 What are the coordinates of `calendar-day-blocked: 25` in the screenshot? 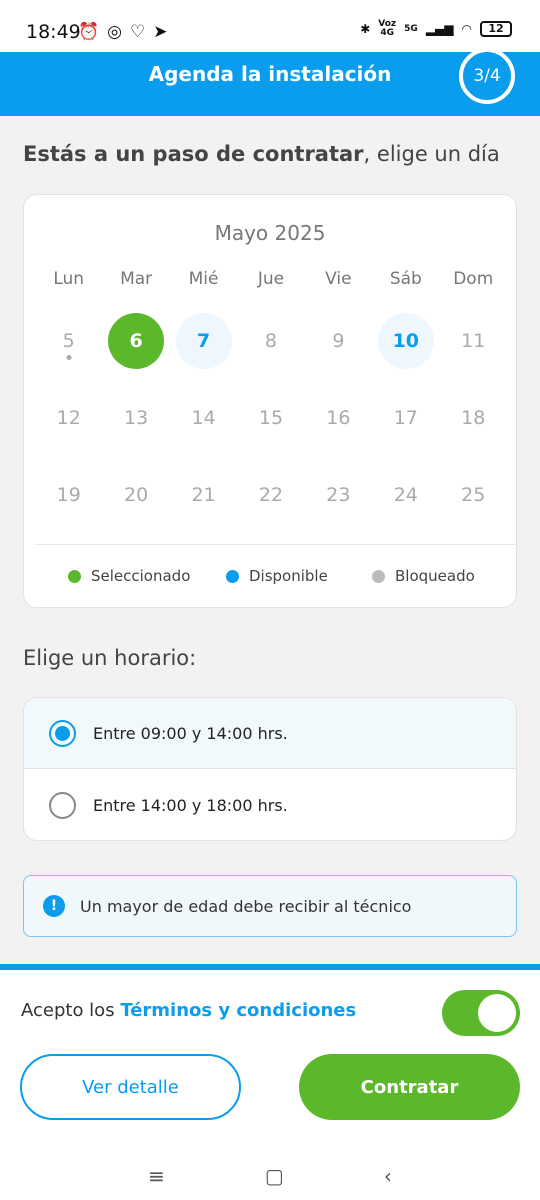 It's located at (473, 495).